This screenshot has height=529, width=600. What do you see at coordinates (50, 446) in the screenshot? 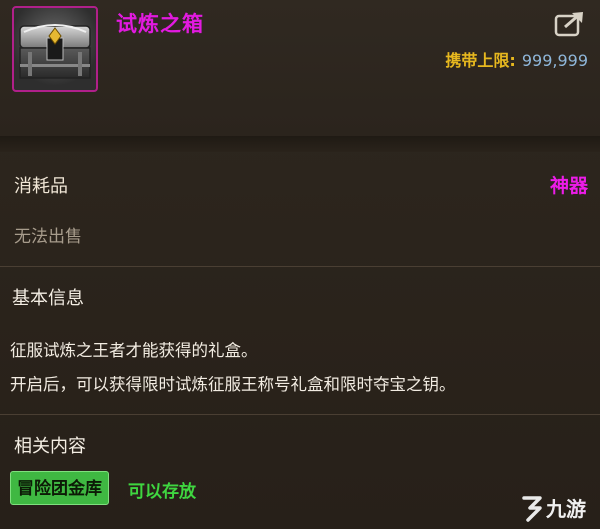
I see `related-title: 相关内容` at bounding box center [50, 446].